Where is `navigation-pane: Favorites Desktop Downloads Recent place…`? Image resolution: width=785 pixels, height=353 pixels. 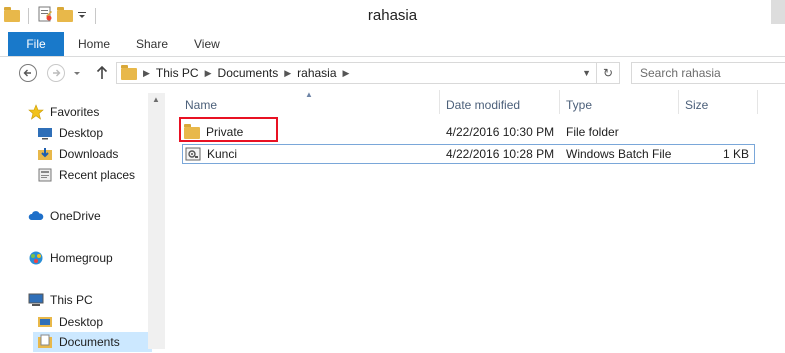
navigation-pane: Favorites Desktop Downloads Recent place… is located at coordinates (76, 221).